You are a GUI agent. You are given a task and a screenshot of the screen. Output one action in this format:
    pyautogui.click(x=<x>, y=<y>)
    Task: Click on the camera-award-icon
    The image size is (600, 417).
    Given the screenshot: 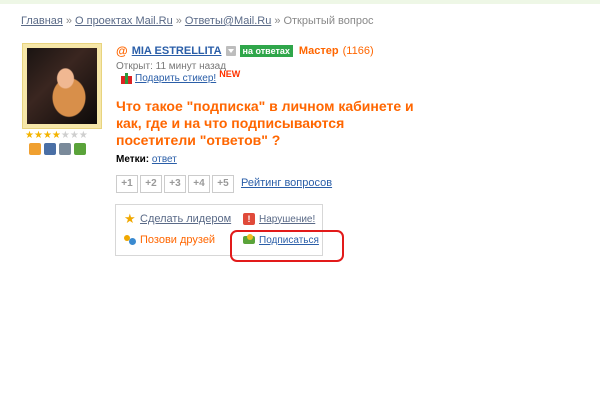 What is the action you would take?
    pyautogui.click(x=50, y=149)
    